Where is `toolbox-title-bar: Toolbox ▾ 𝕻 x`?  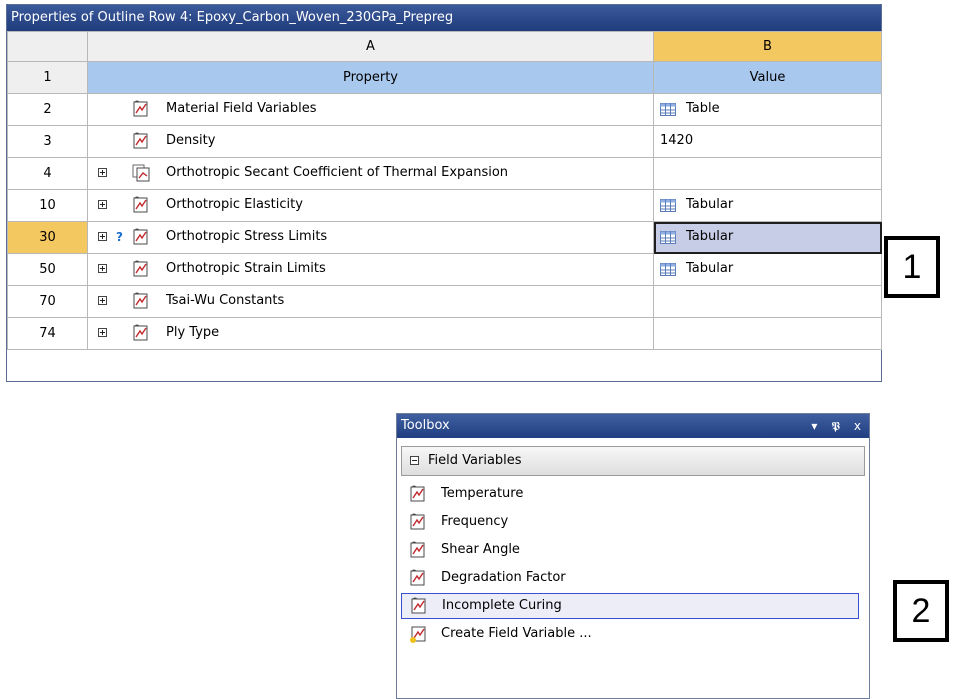
toolbox-title-bar: Toolbox ▾ 𝕻 x is located at coordinates (633, 426).